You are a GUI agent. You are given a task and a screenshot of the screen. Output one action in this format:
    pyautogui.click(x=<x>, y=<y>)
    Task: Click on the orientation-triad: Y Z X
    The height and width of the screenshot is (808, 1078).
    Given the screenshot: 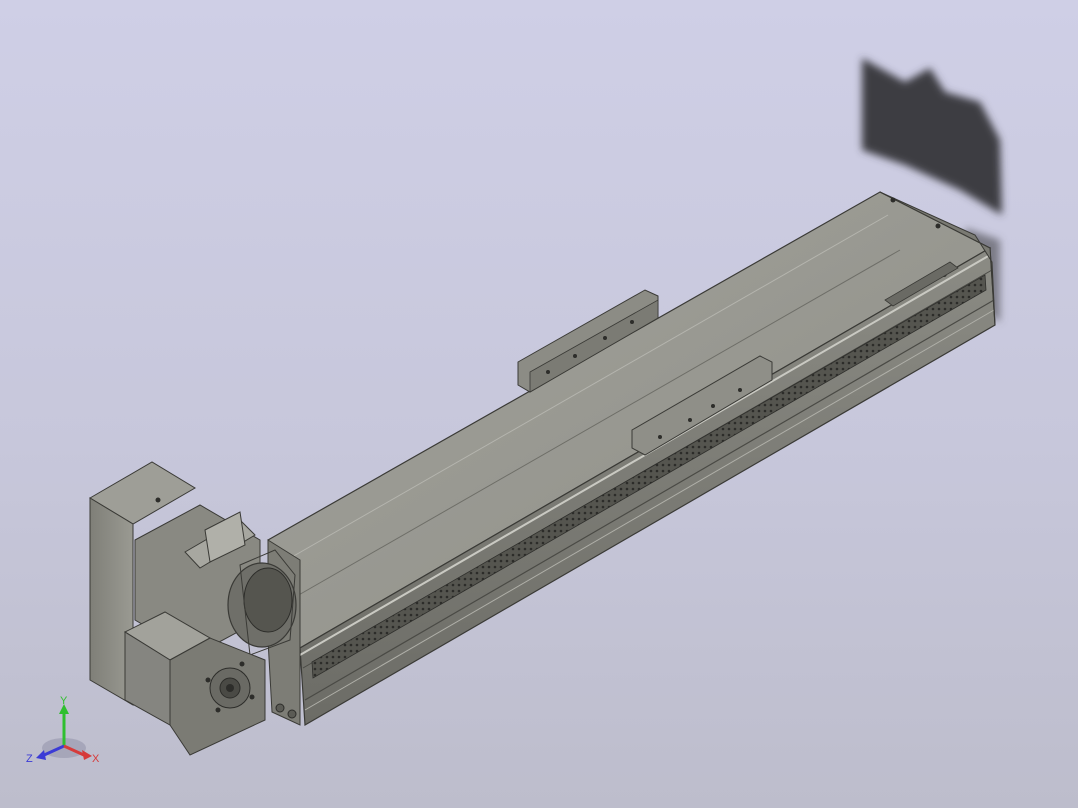 What is the action you would take?
    pyautogui.click(x=66, y=731)
    